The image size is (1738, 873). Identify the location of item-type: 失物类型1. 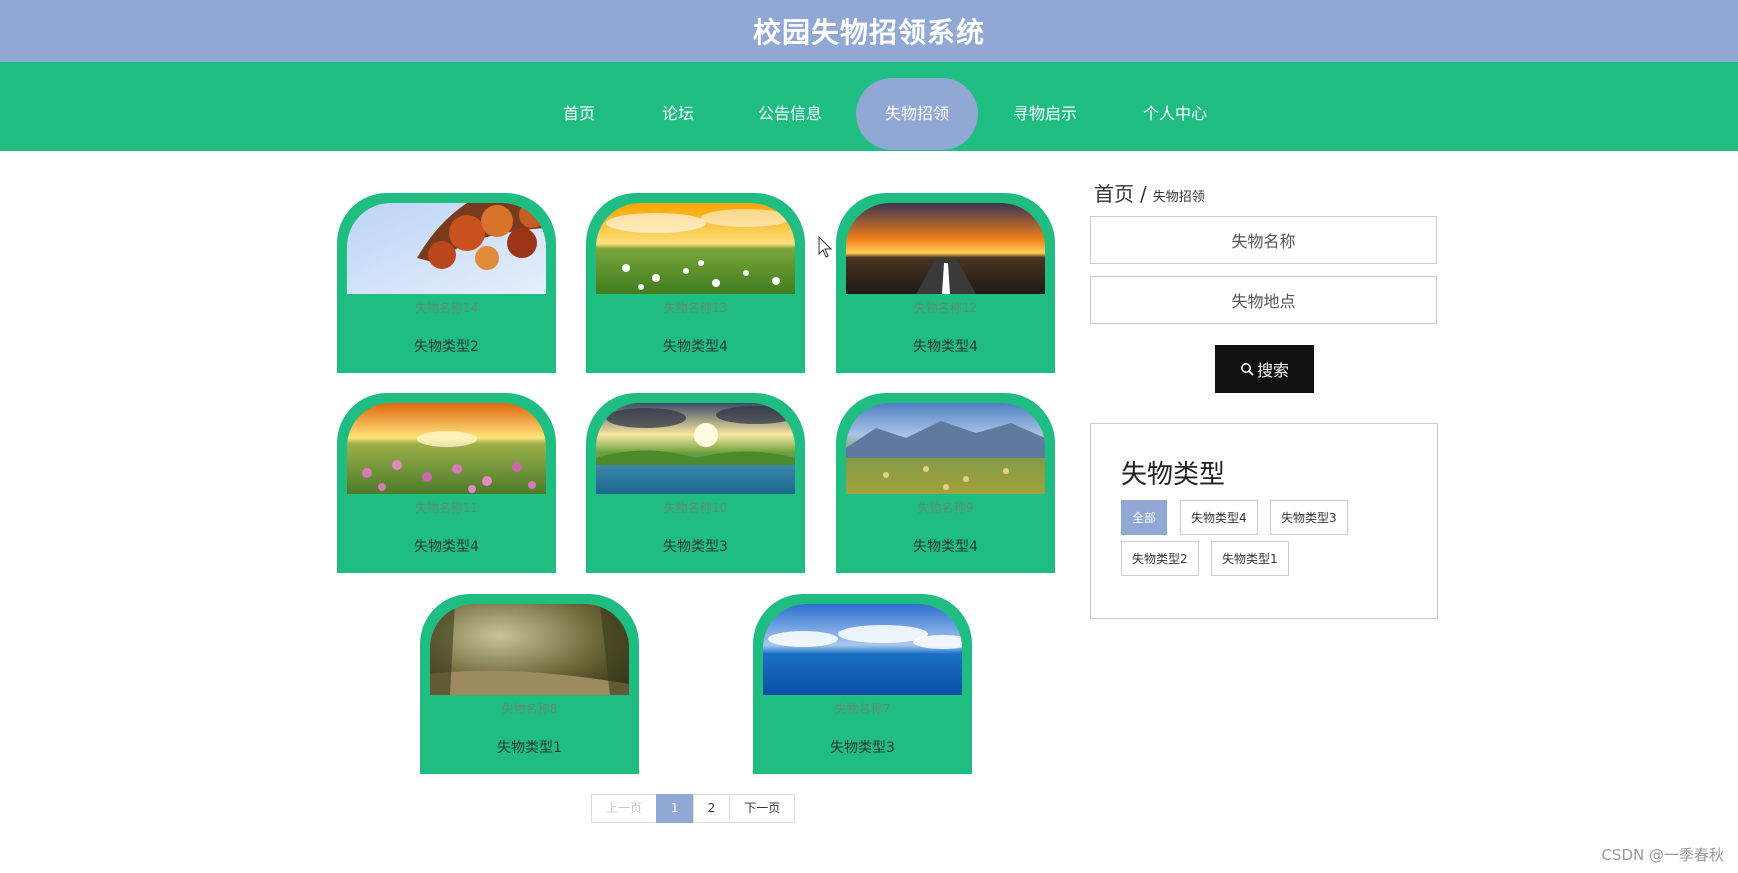
(529, 748).